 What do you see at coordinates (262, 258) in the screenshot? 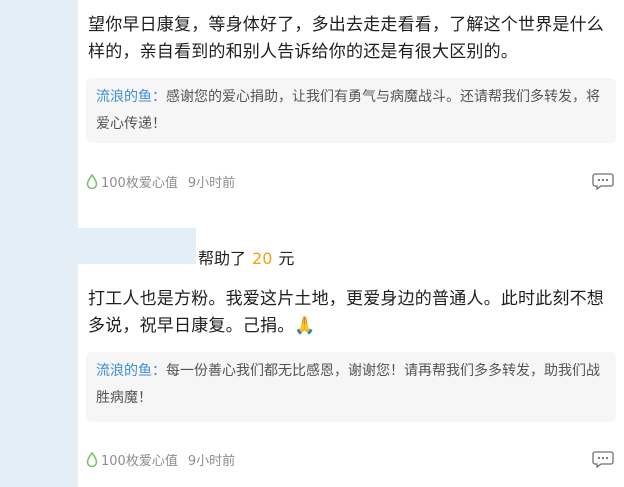
I see `donation-amount: 20` at bounding box center [262, 258].